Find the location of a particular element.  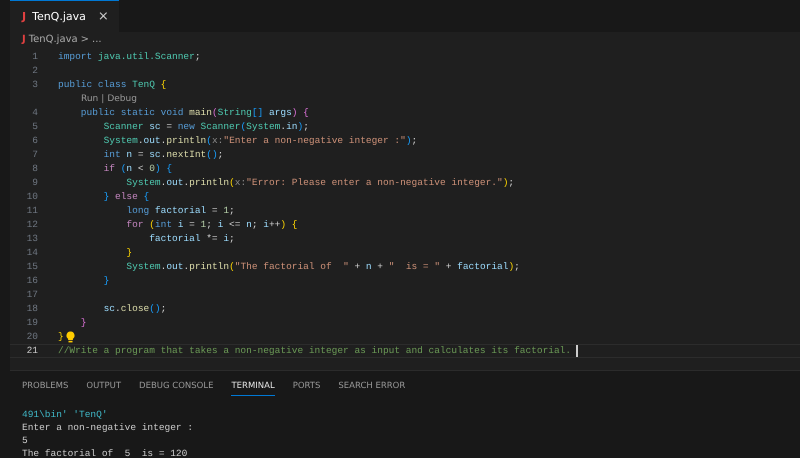

code-line: import java.util.Scanner; is located at coordinates (129, 57).